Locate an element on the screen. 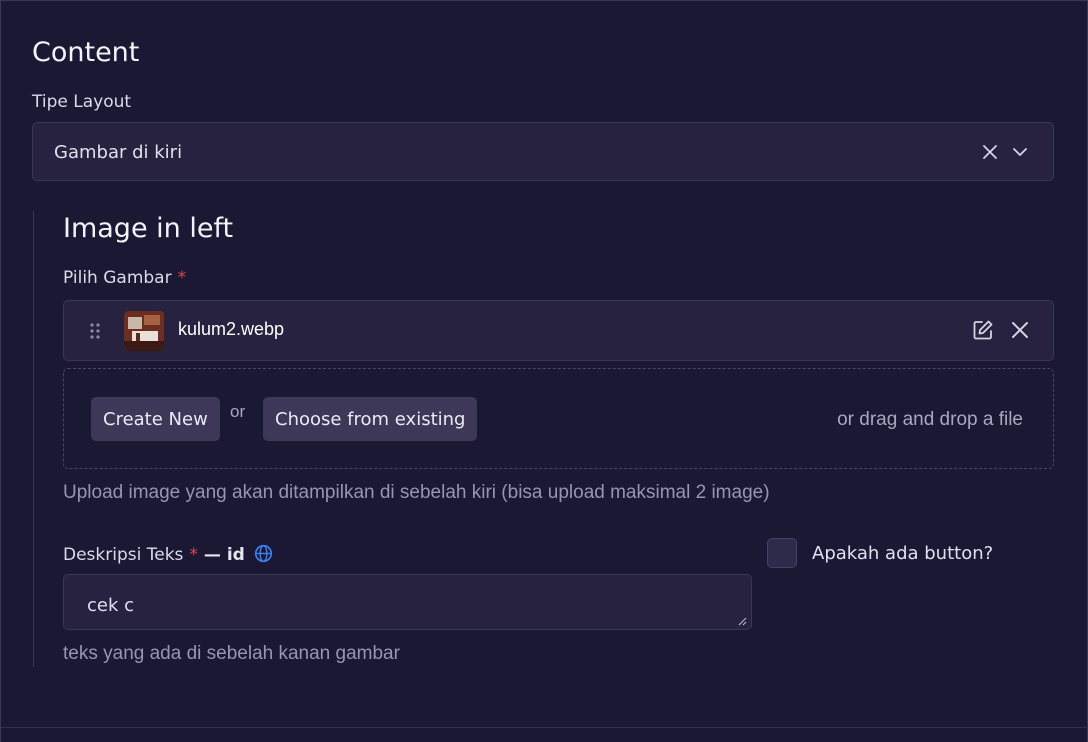 Image resolution: width=1088 pixels, height=742 pixels. uploaded-file-item: kulum2.webp is located at coordinates (558, 330).